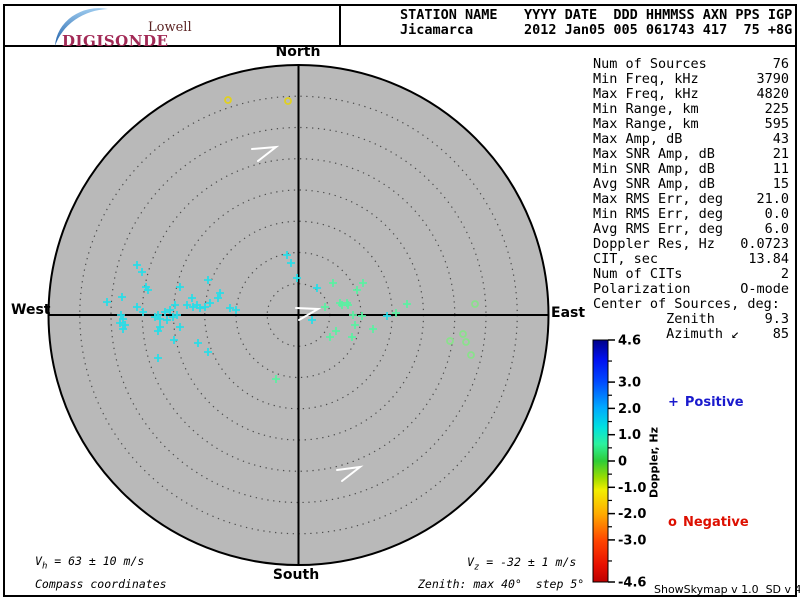 The height and width of the screenshot is (600, 800). Describe the element at coordinates (654, 169) in the screenshot. I see `param-label: Min SNR Amp, dB` at that location.